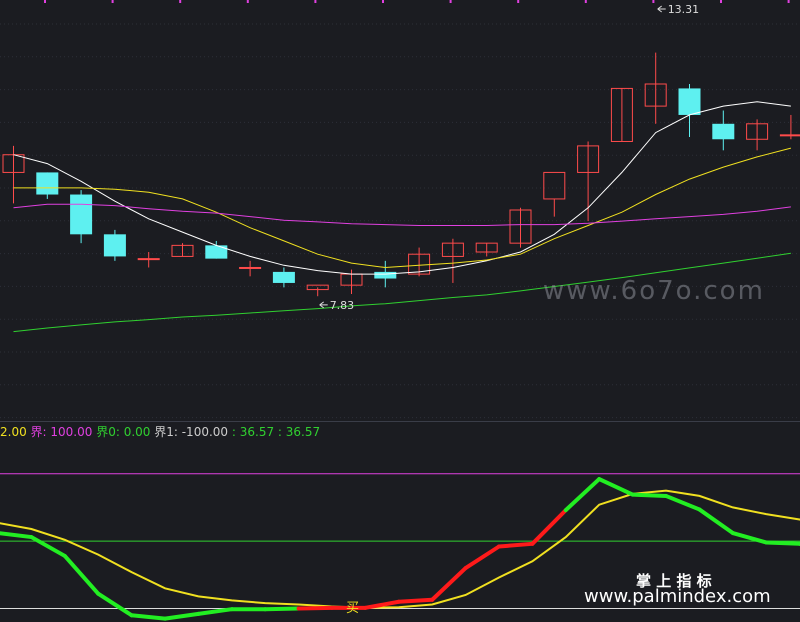 This screenshot has width=800, height=622. Describe the element at coordinates (189, 432) in the screenshot. I see `legend-item: 界1: -100.00` at that location.